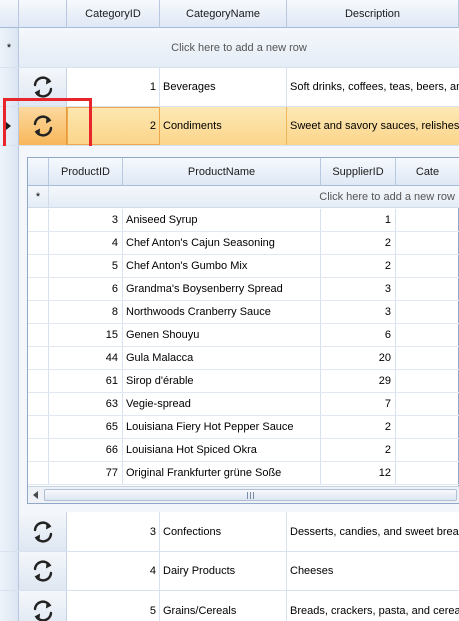  Describe the element at coordinates (113, 531) in the screenshot. I see `categoryid-cell: 3` at that location.